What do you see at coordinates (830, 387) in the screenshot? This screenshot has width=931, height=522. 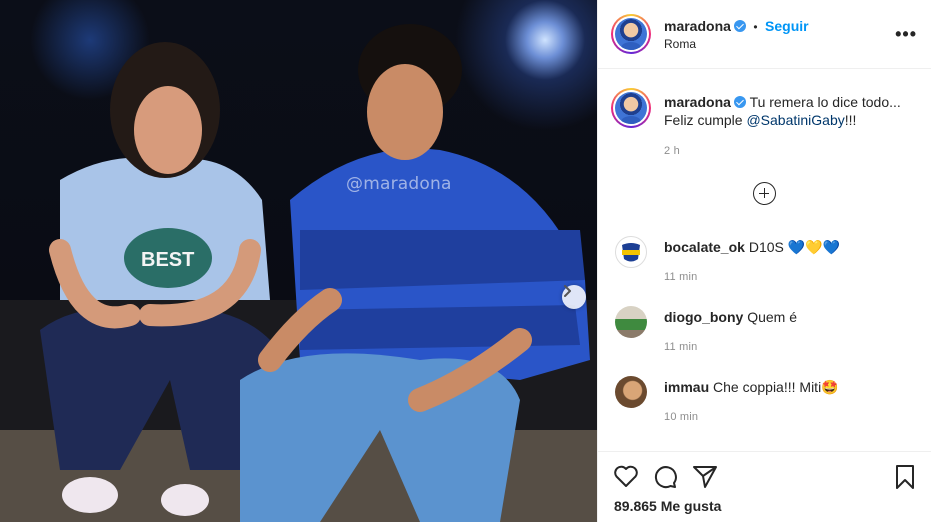 I see `comment-emoji: 🤩` at bounding box center [830, 387].